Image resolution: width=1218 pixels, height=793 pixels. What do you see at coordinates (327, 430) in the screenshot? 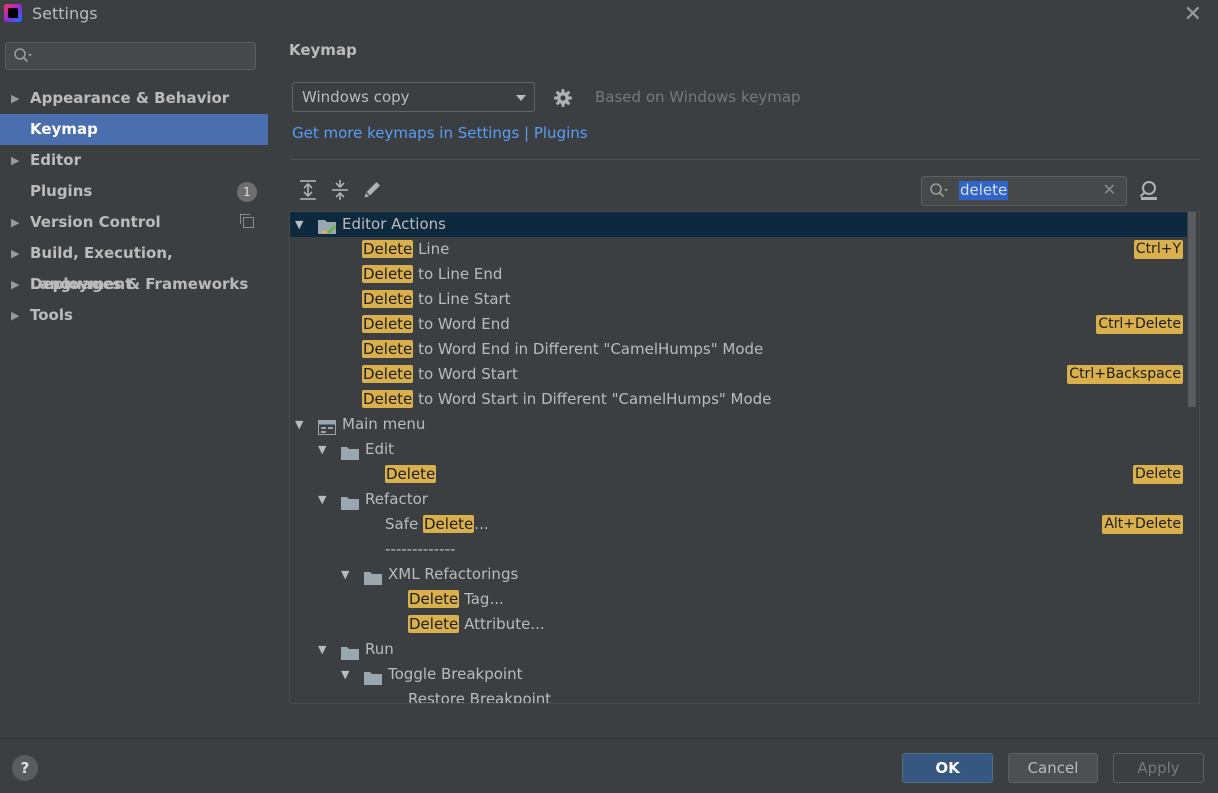
I see `main-menu-icon` at bounding box center [327, 430].